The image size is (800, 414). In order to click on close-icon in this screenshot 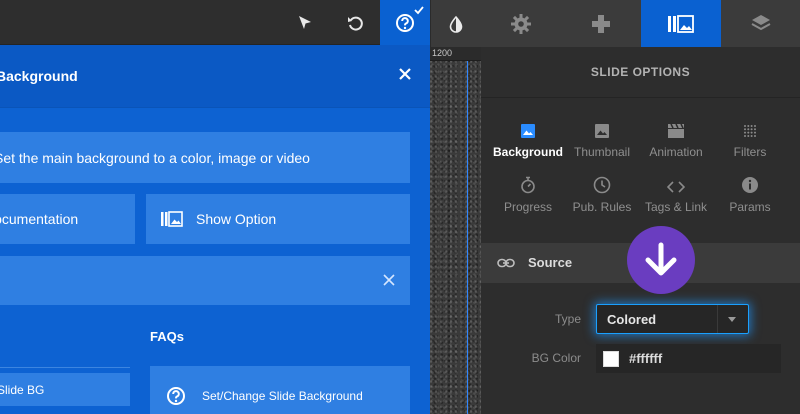, I will do `click(405, 74)`.